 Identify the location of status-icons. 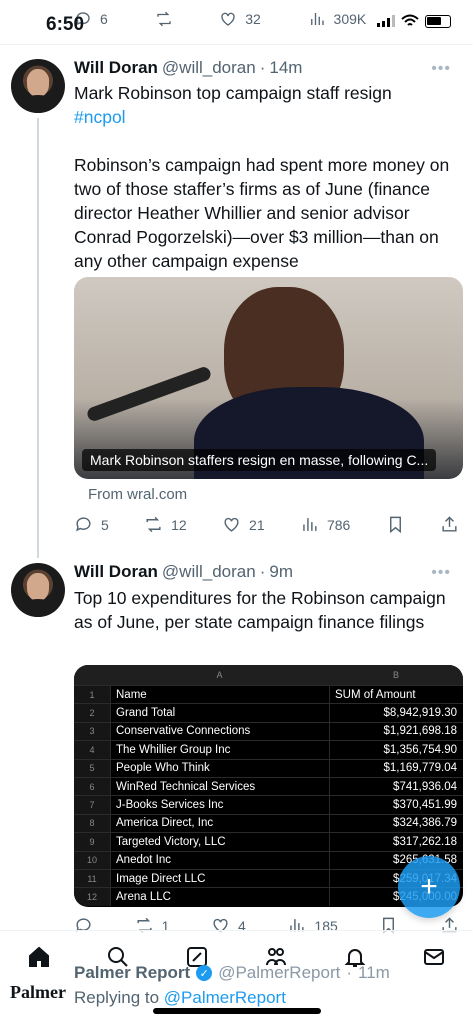
(414, 21).